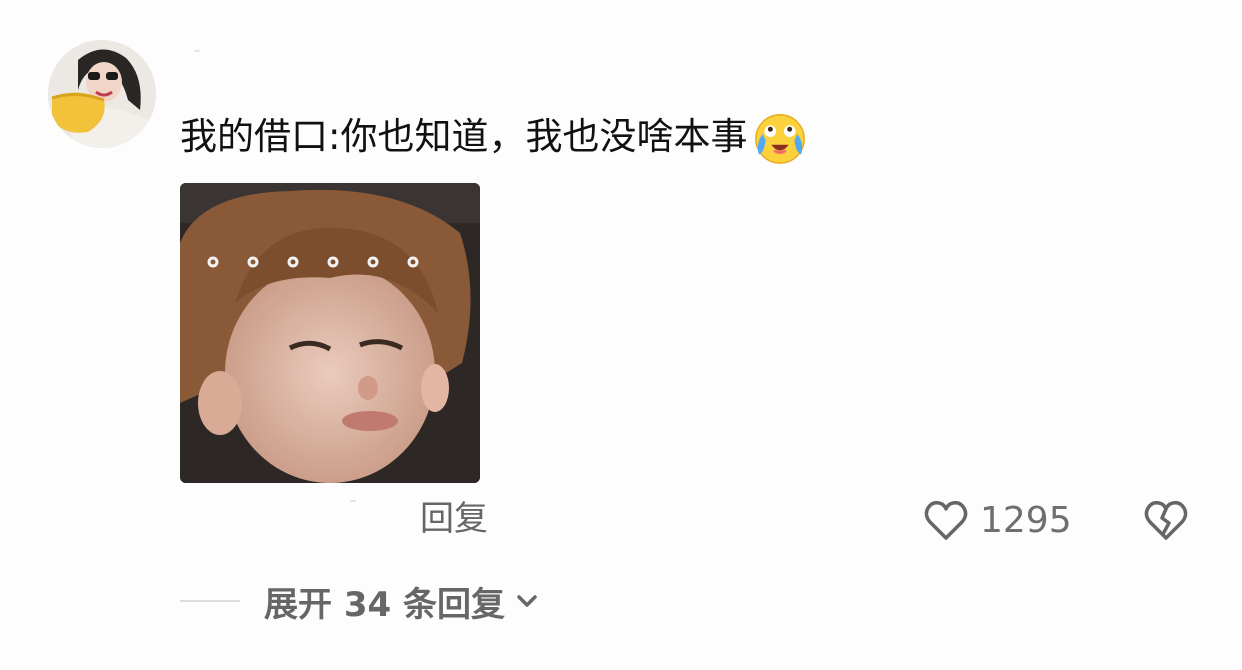 This screenshot has height=670, width=1242. I want to click on reply-button: 回复, so click(454, 519).